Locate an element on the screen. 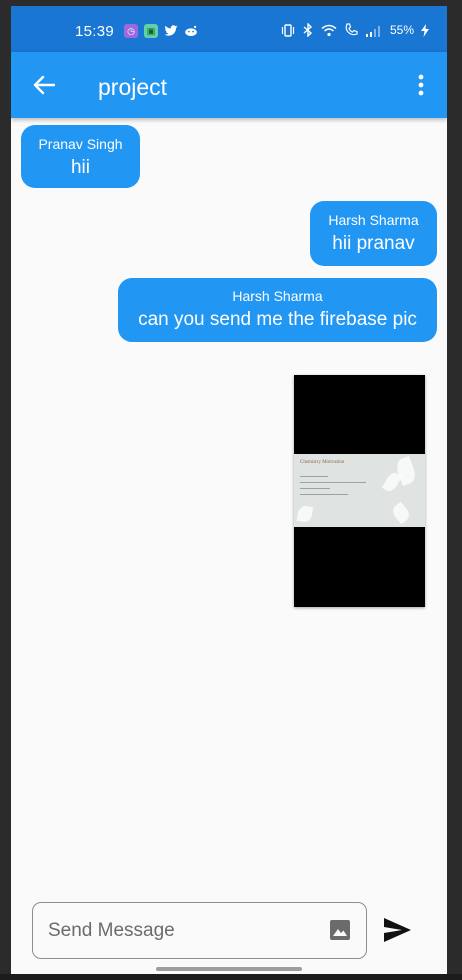 This screenshot has width=462, height=980. status-right-icons: 55% is located at coordinates (355, 30).